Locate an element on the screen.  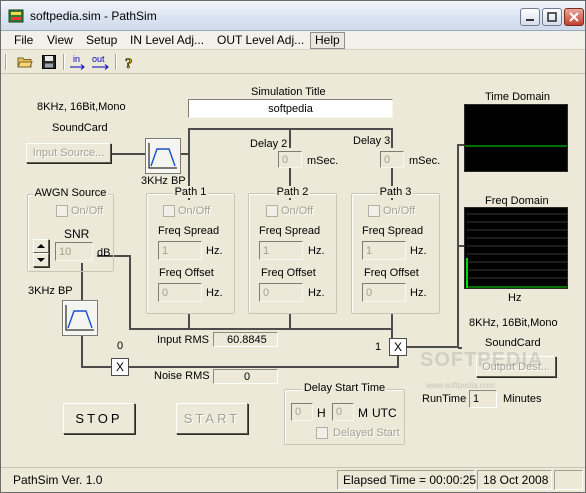
save-disk-icon is located at coordinates (49, 62).